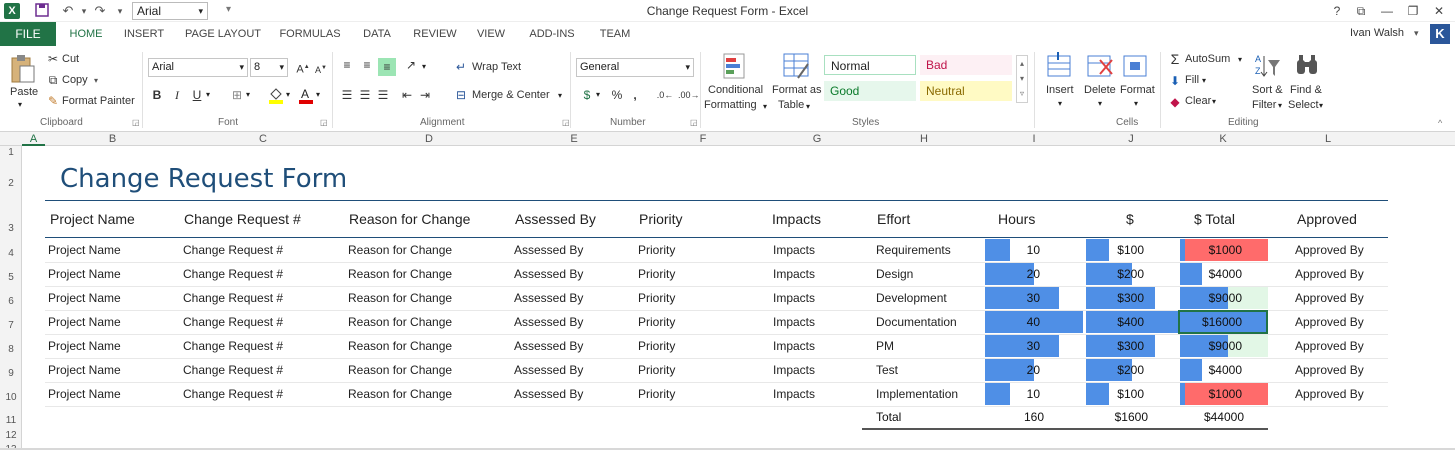 Image resolution: width=1455 pixels, height=464 pixels. I want to click on tab-review: REVIEW, so click(435, 34).